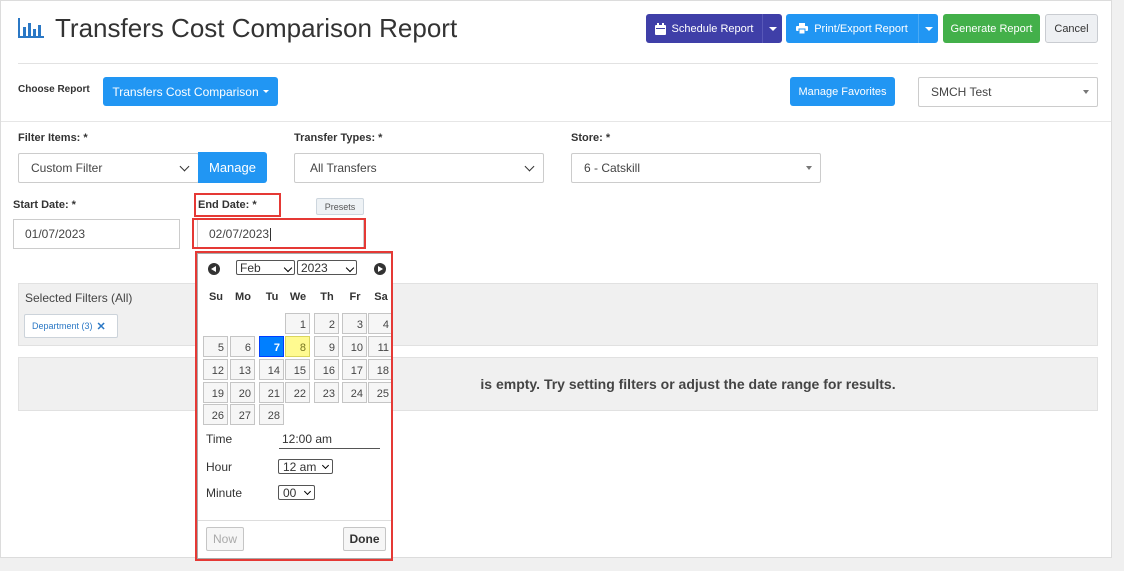 Image resolution: width=1124 pixels, height=571 pixels. Describe the element at coordinates (62, 326) in the screenshot. I see `filter-chip-label: Department (3)` at that location.